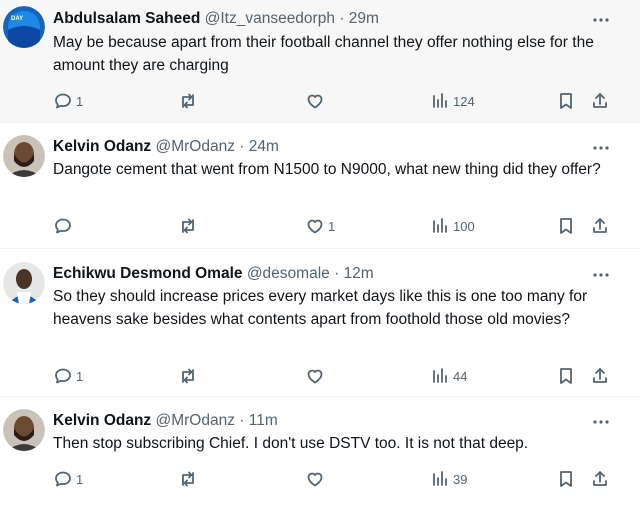 The height and width of the screenshot is (512, 640). Describe the element at coordinates (448, 479) in the screenshot. I see `views-button: 39` at that location.